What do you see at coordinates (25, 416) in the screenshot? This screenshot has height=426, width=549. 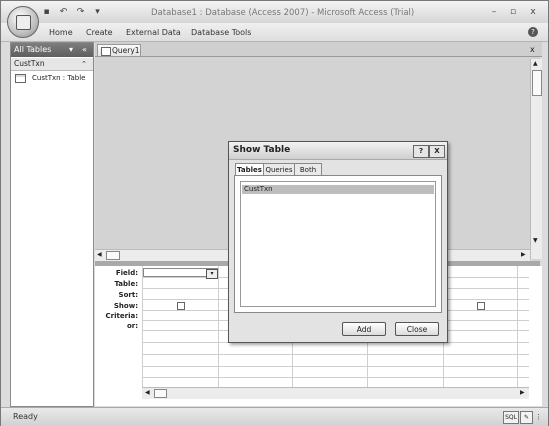 I see `status-text: Ready` at bounding box center [25, 416].